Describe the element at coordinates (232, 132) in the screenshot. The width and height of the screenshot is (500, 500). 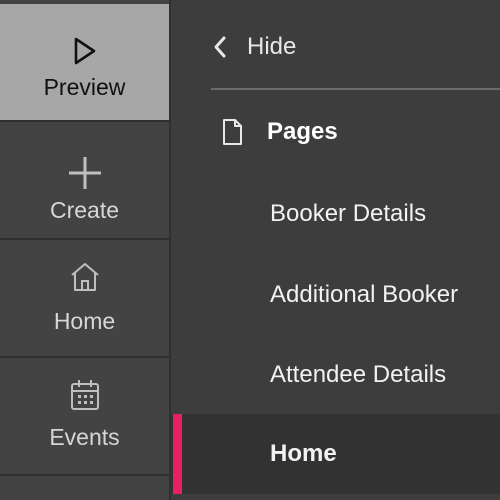
I see `page-icon` at that location.